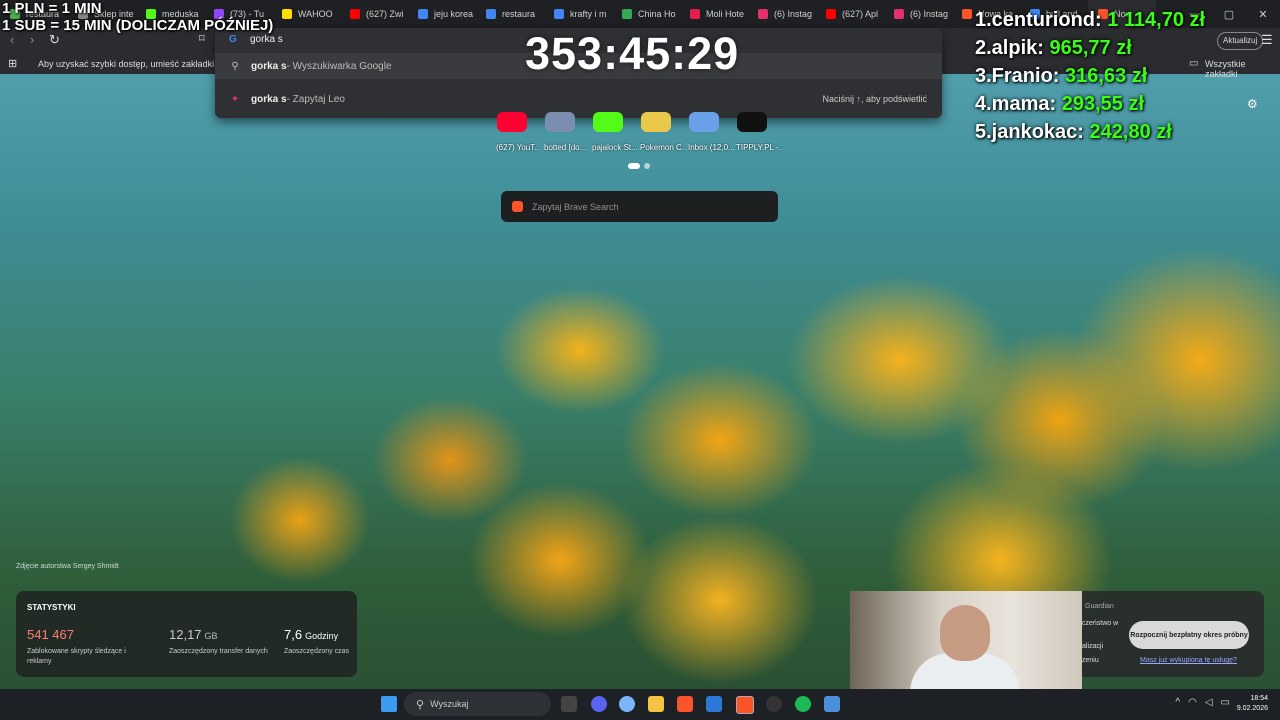 The height and width of the screenshot is (720, 1280). Describe the element at coordinates (560, 122) in the screenshot. I see `tile-botted-icon` at that location.